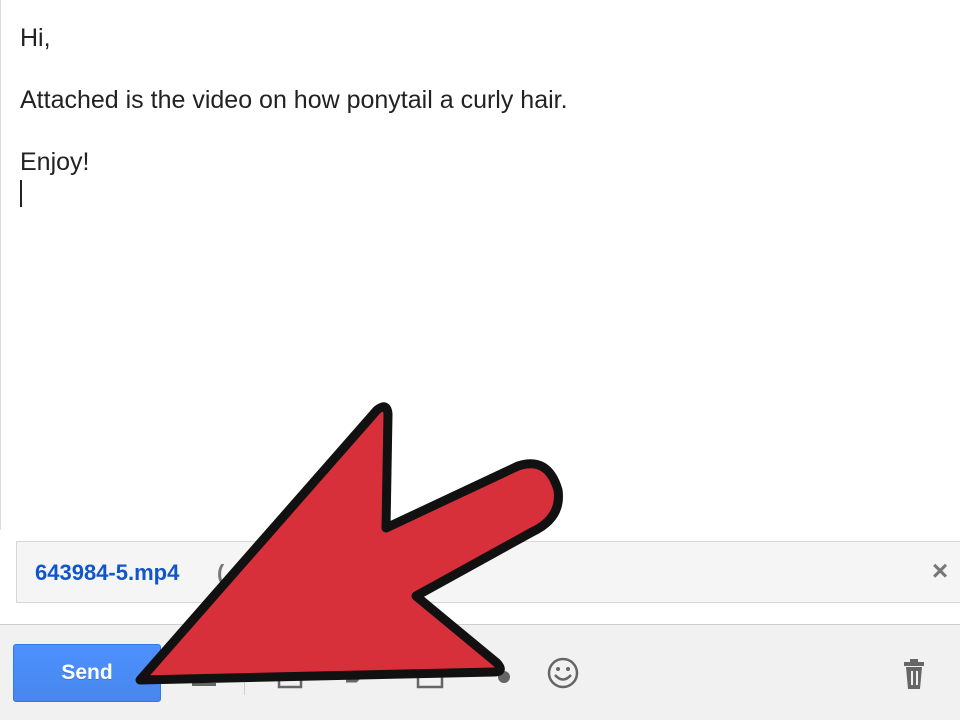 Image resolution: width=960 pixels, height=720 pixels. I want to click on trash-icon, so click(914, 673).